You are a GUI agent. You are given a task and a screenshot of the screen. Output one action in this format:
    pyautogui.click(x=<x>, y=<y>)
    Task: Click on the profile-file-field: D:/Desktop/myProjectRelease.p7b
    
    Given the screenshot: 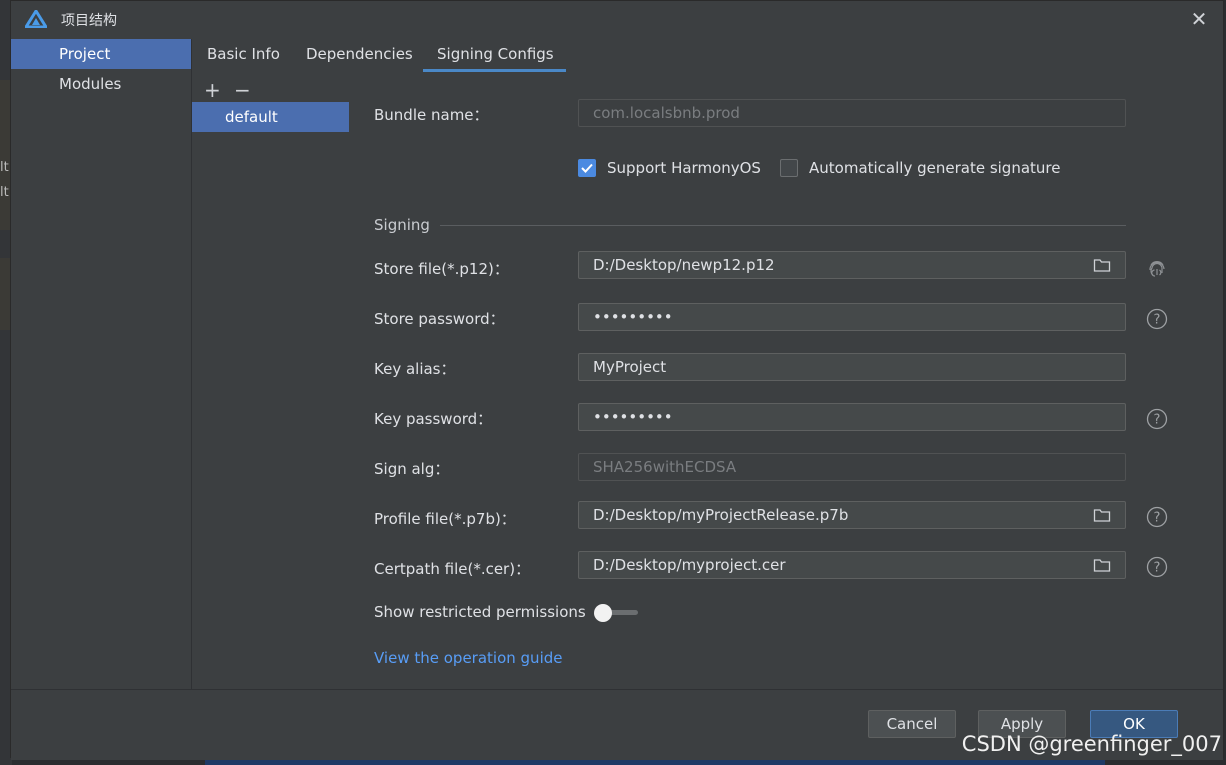 What is the action you would take?
    pyautogui.click(x=852, y=515)
    